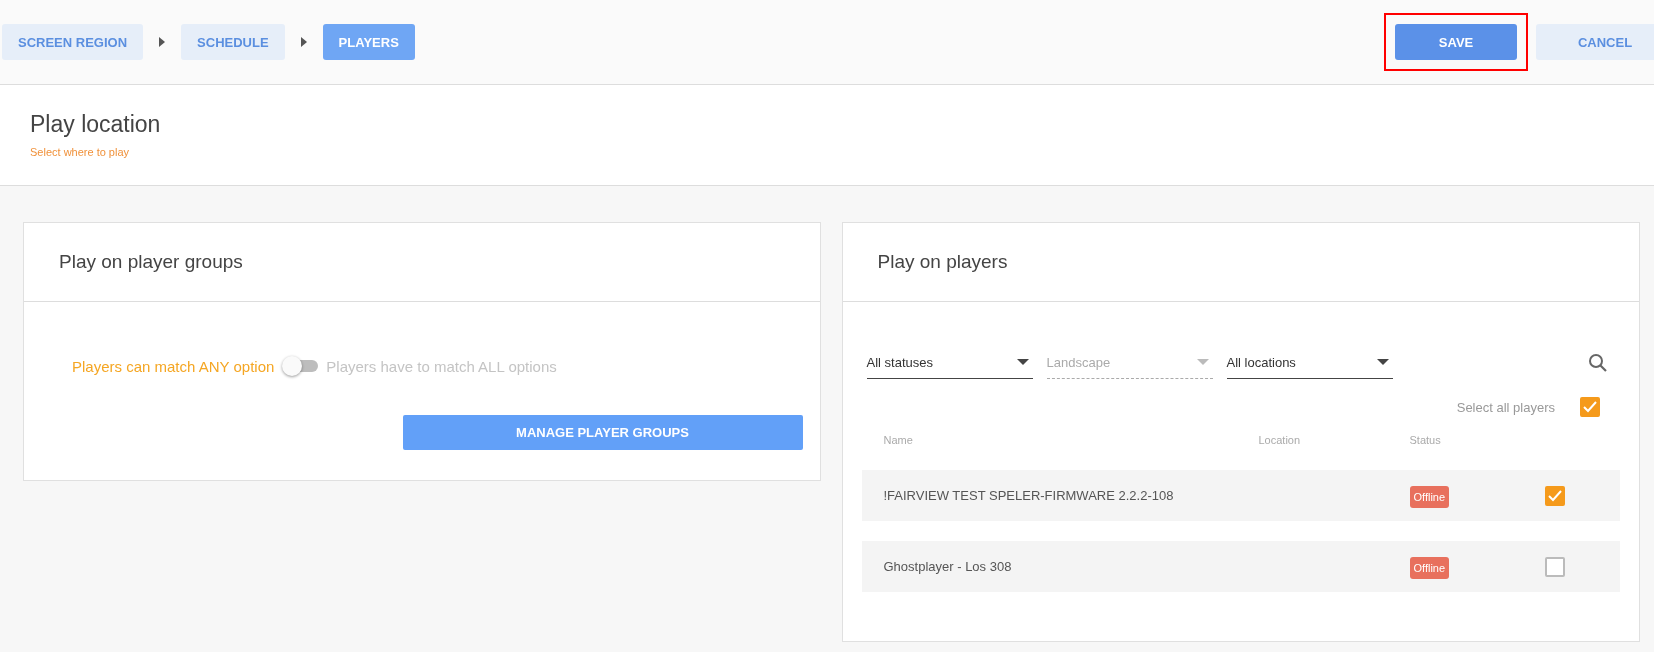  What do you see at coordinates (1590, 407) in the screenshot?
I see `select-all-checkbox` at bounding box center [1590, 407].